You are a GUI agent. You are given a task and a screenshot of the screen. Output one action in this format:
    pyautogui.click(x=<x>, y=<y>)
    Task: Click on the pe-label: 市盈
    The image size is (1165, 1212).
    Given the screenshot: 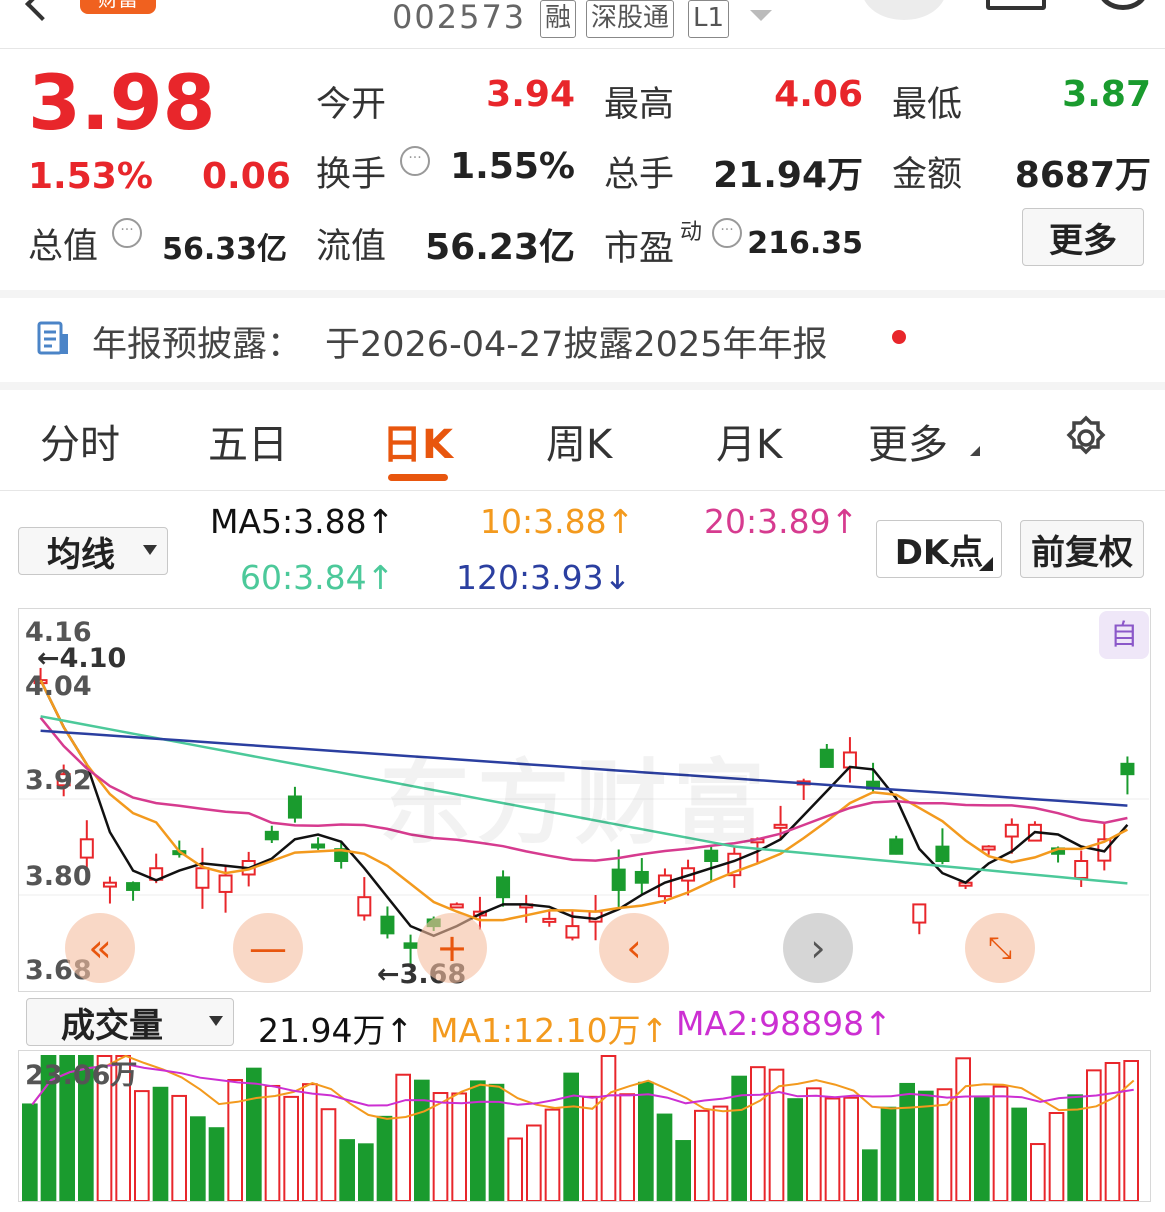 What is the action you would take?
    pyautogui.click(x=639, y=249)
    